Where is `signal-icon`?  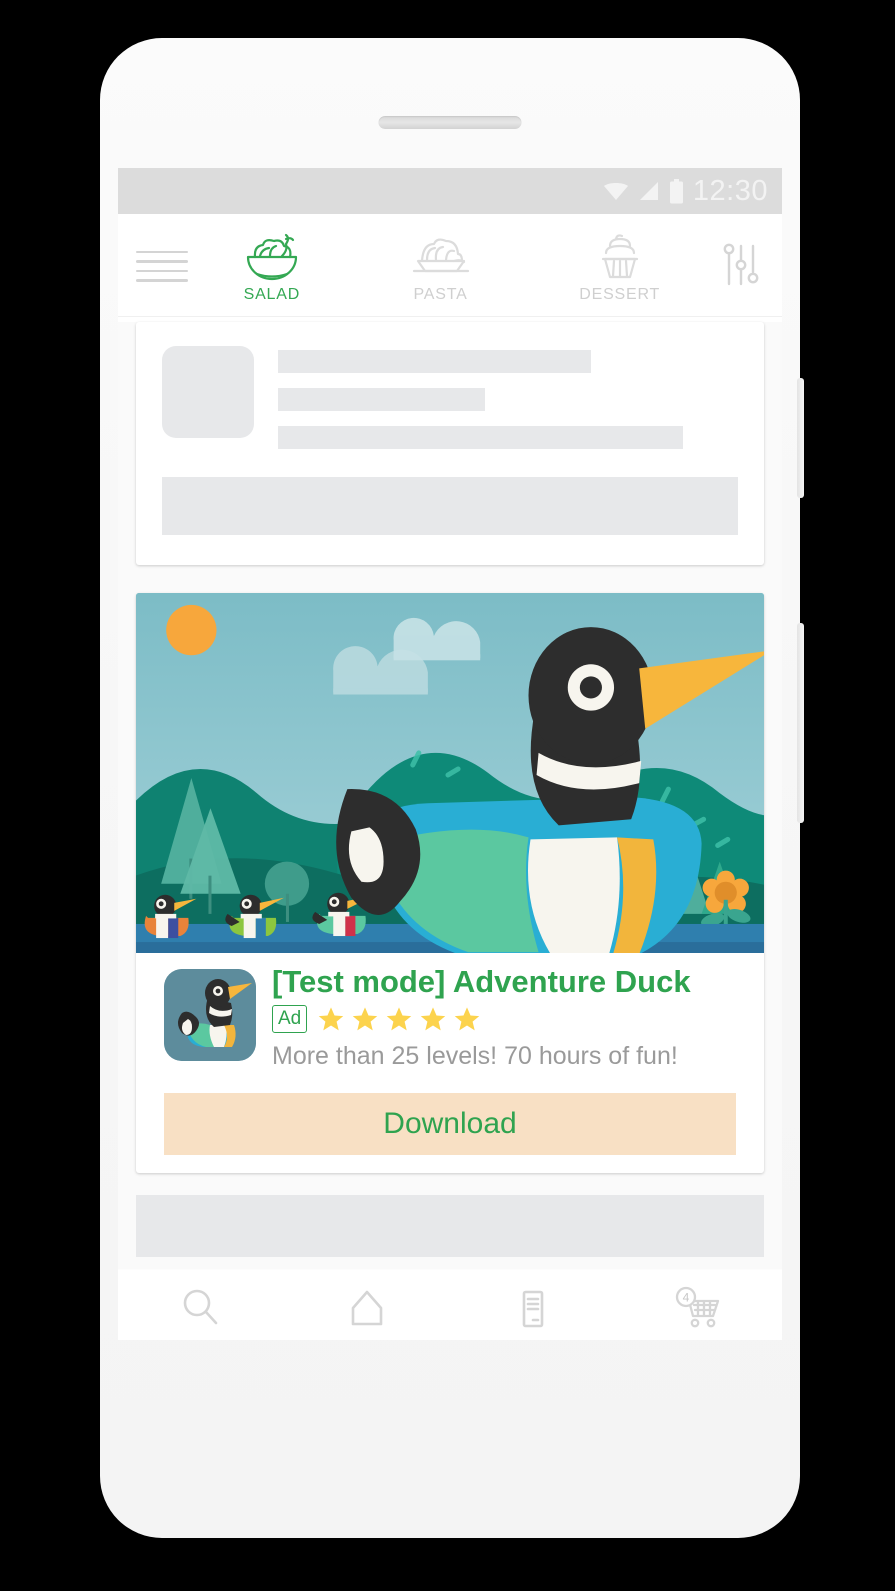 signal-icon is located at coordinates (648, 191).